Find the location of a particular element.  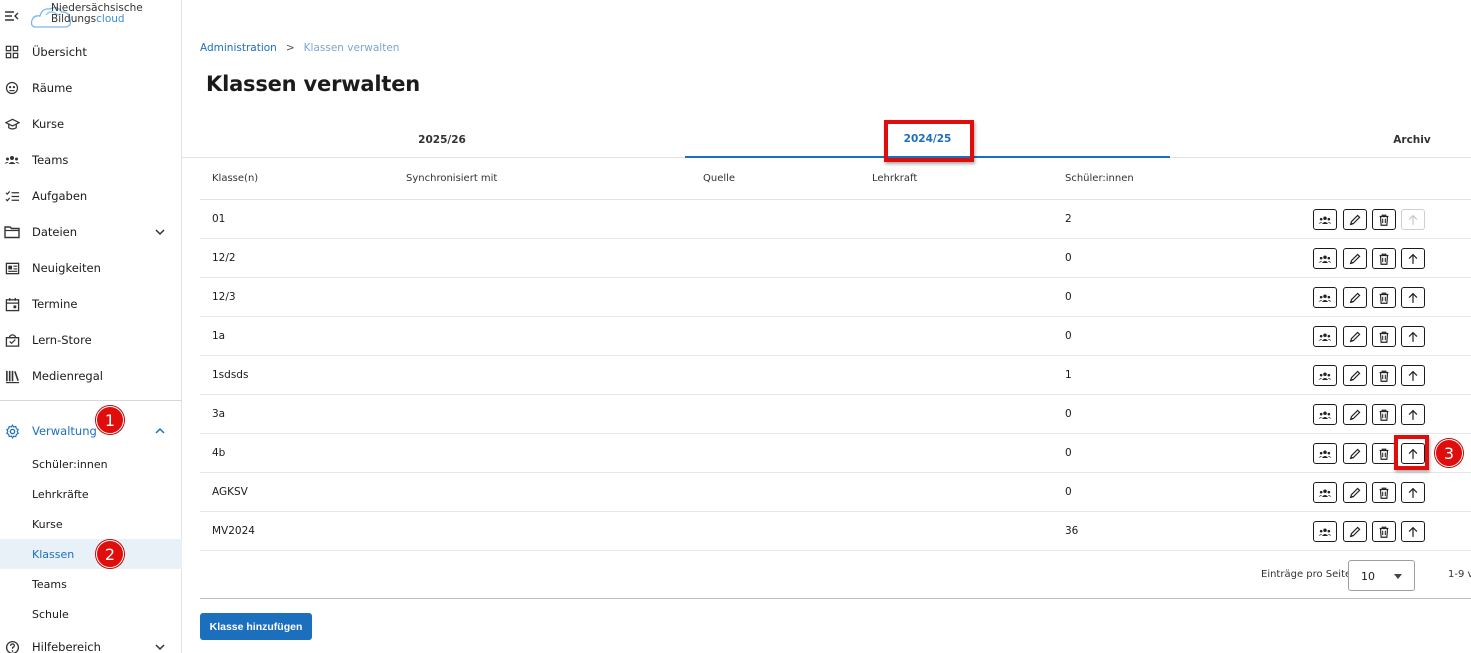

sidebar-subitem-schueler: Schüler:innen is located at coordinates (91, 464).